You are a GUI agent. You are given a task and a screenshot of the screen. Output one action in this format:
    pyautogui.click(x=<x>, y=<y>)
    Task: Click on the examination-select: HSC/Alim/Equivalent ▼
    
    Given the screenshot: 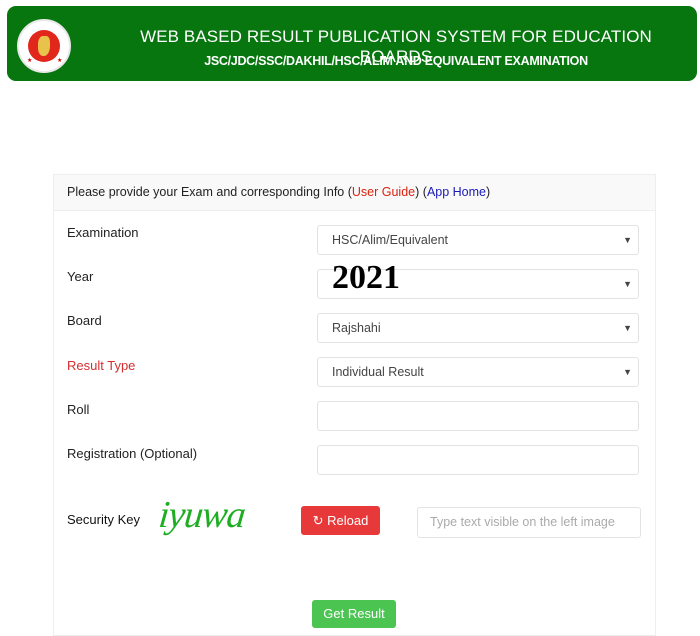 What is the action you would take?
    pyautogui.click(x=478, y=240)
    